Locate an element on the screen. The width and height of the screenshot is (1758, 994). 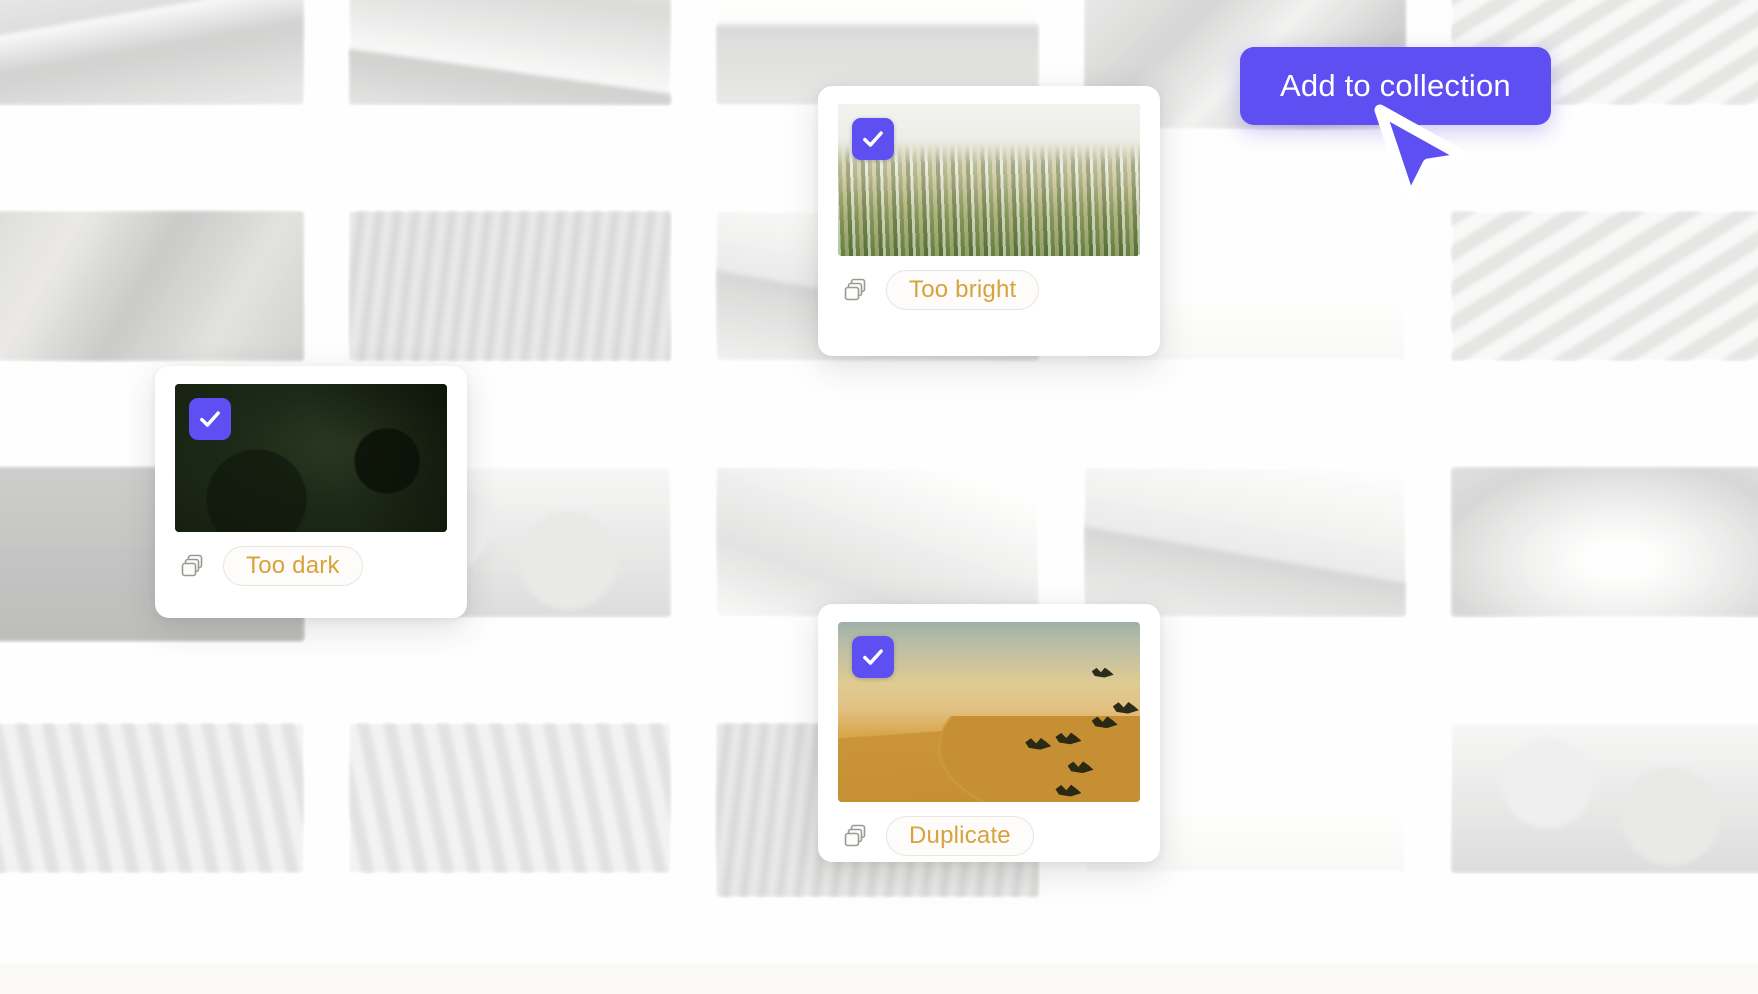
card-footer: Duplicate is located at coordinates (989, 836).